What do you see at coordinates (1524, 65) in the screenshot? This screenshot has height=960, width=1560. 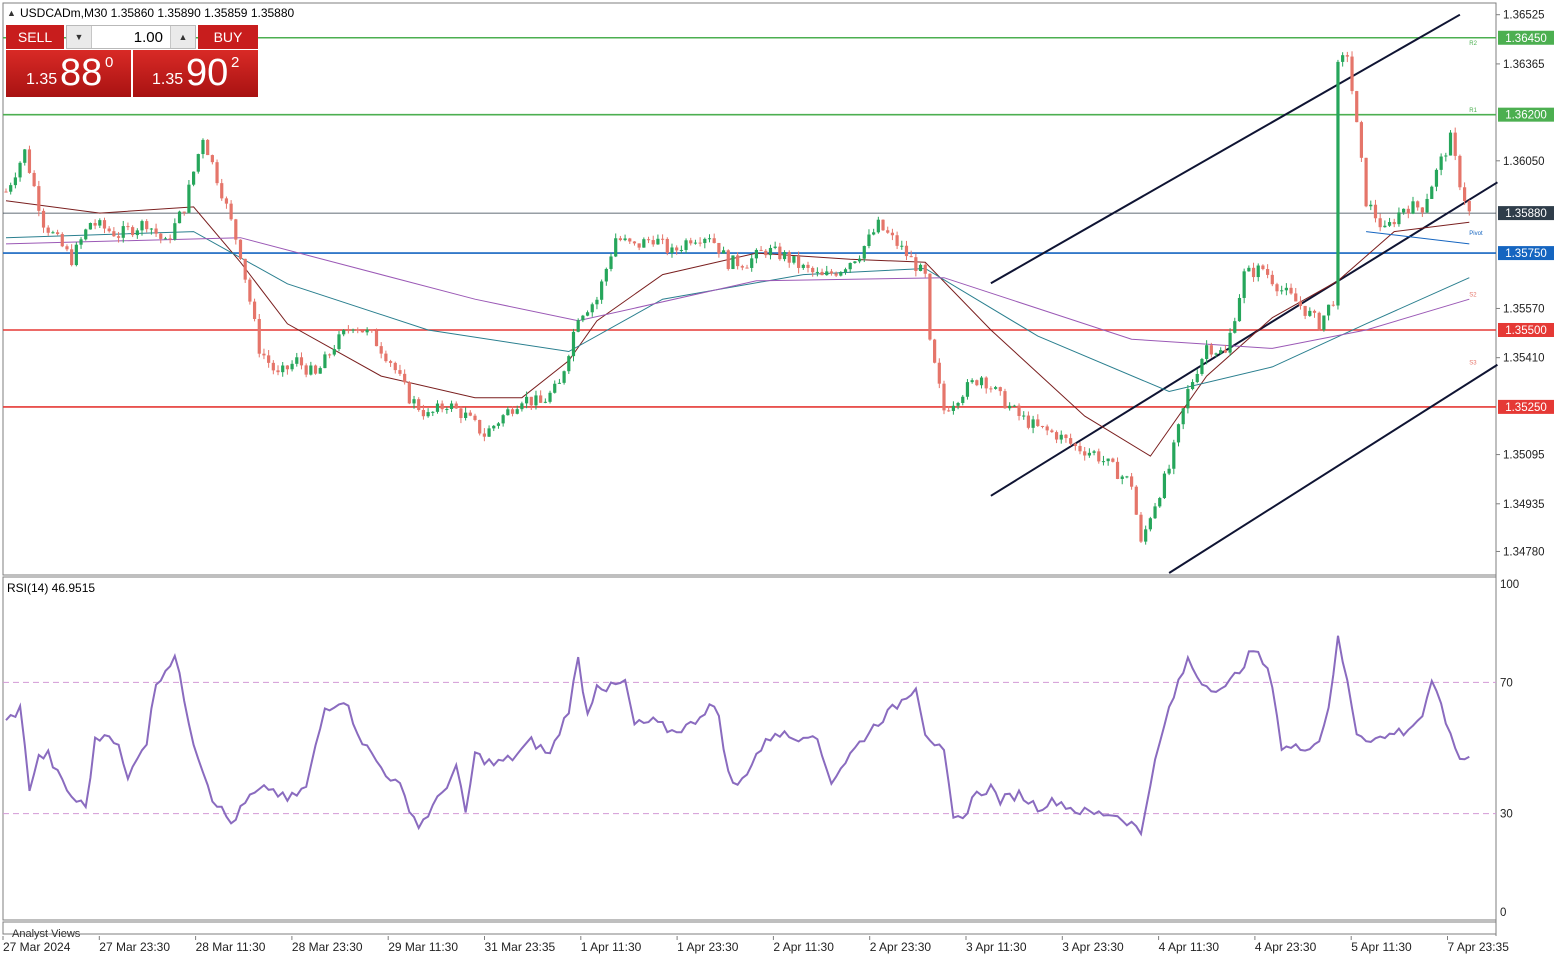 I see `price-axis-label: 1.36365` at bounding box center [1524, 65].